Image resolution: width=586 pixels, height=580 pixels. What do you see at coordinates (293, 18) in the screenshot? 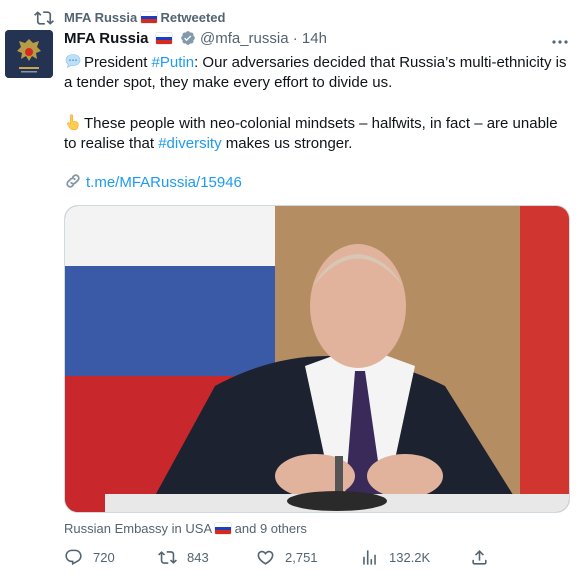
I see `retweeted-bar: MFA Russia Retweeted` at bounding box center [293, 18].